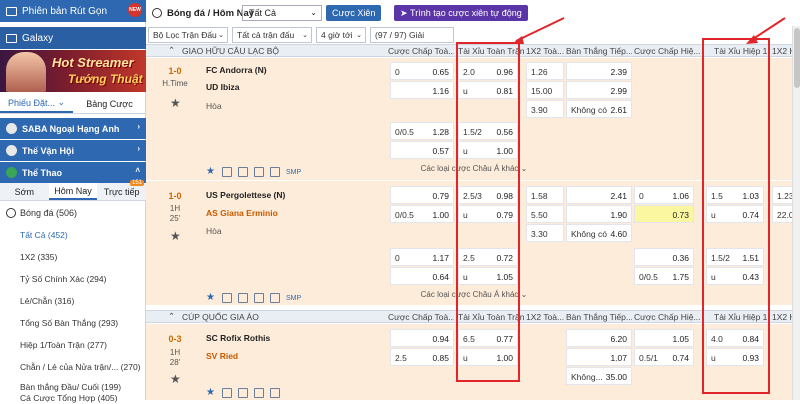  Describe the element at coordinates (73, 150) in the screenshot. I see `sidebar-section-olympics: Thế Vận Hội ›` at that location.